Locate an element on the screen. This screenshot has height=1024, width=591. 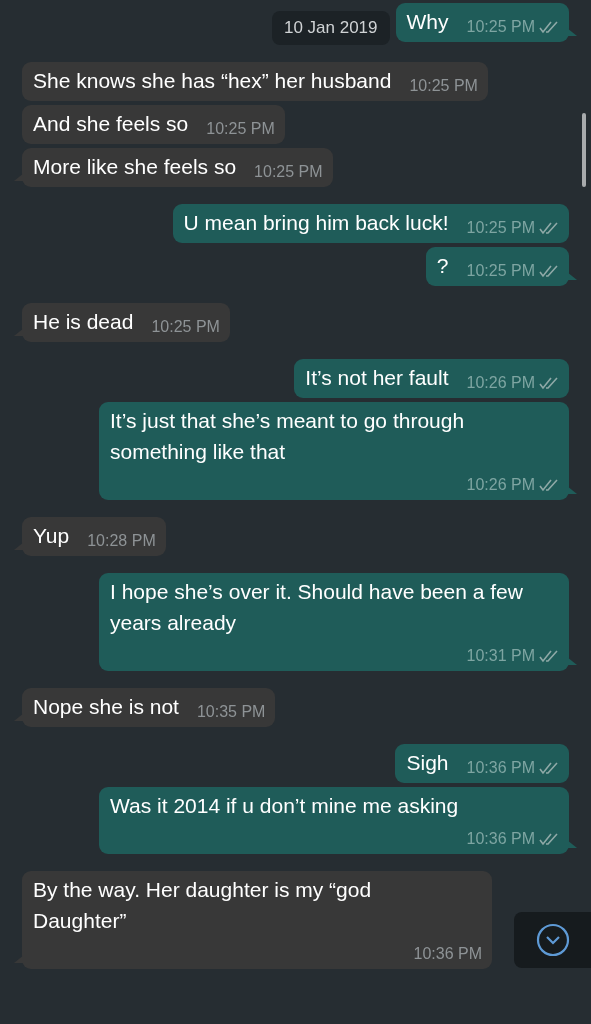
scroll-down-button is located at coordinates (552, 940).